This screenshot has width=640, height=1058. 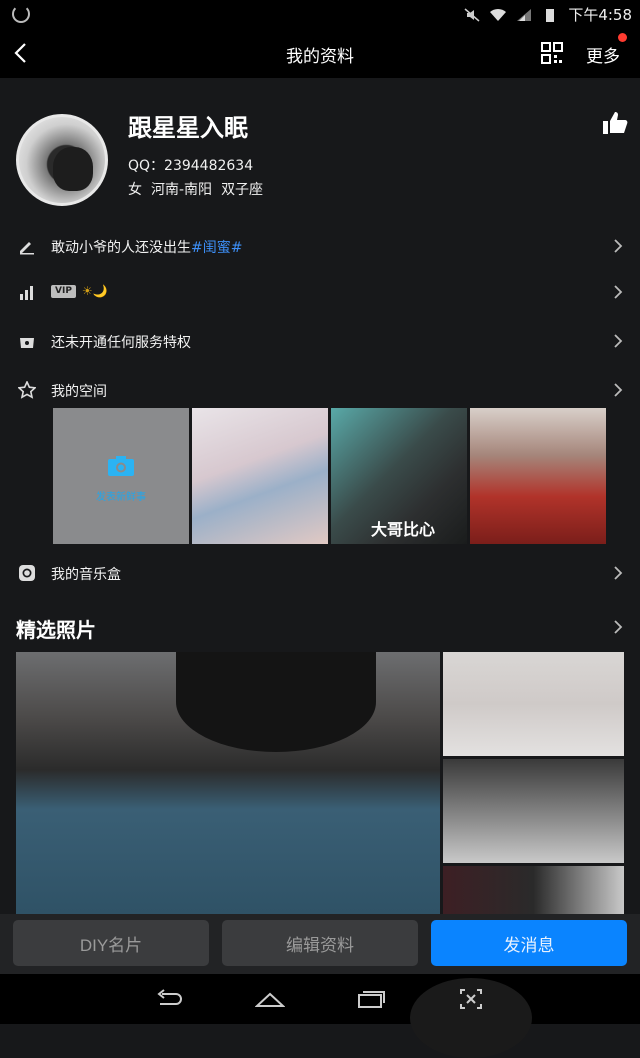 I want to click on post-new-label: 发表新鲜事, so click(x=121, y=497).